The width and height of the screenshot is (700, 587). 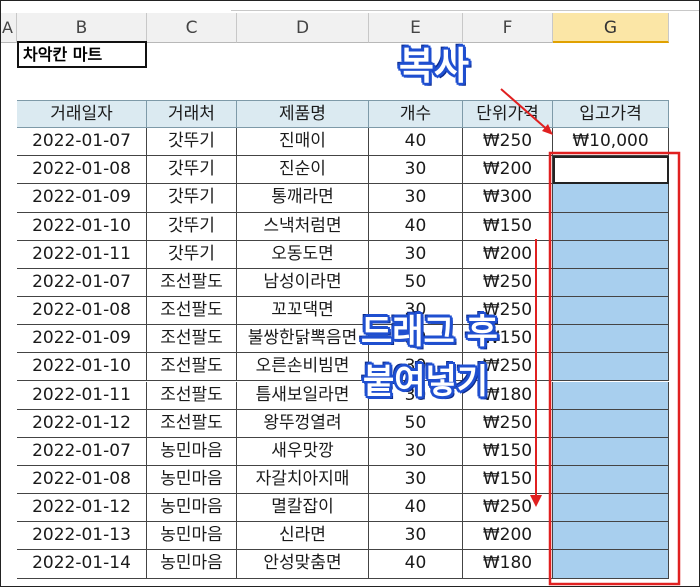 I want to click on cell-date: 2022-01-14, so click(x=82, y=564).